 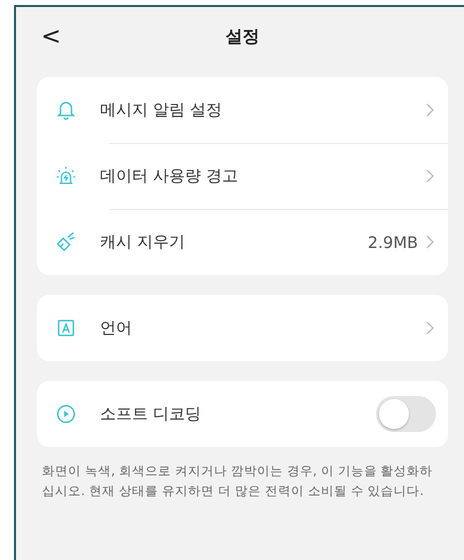 What do you see at coordinates (66, 414) in the screenshot?
I see `play-circle-icon` at bounding box center [66, 414].